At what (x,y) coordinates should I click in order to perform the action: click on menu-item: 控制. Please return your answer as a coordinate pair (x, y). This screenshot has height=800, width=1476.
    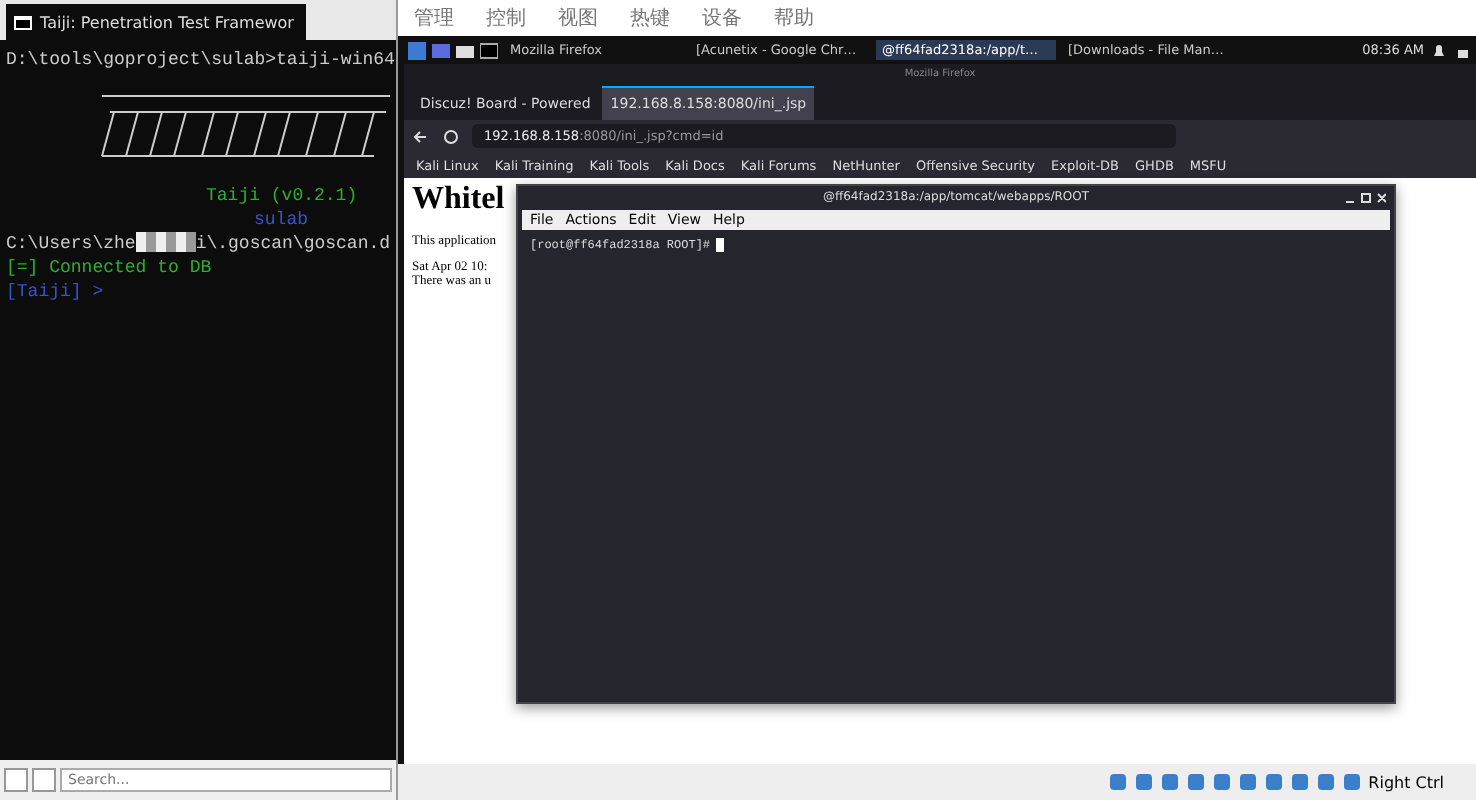
    Looking at the image, I should click on (506, 18).